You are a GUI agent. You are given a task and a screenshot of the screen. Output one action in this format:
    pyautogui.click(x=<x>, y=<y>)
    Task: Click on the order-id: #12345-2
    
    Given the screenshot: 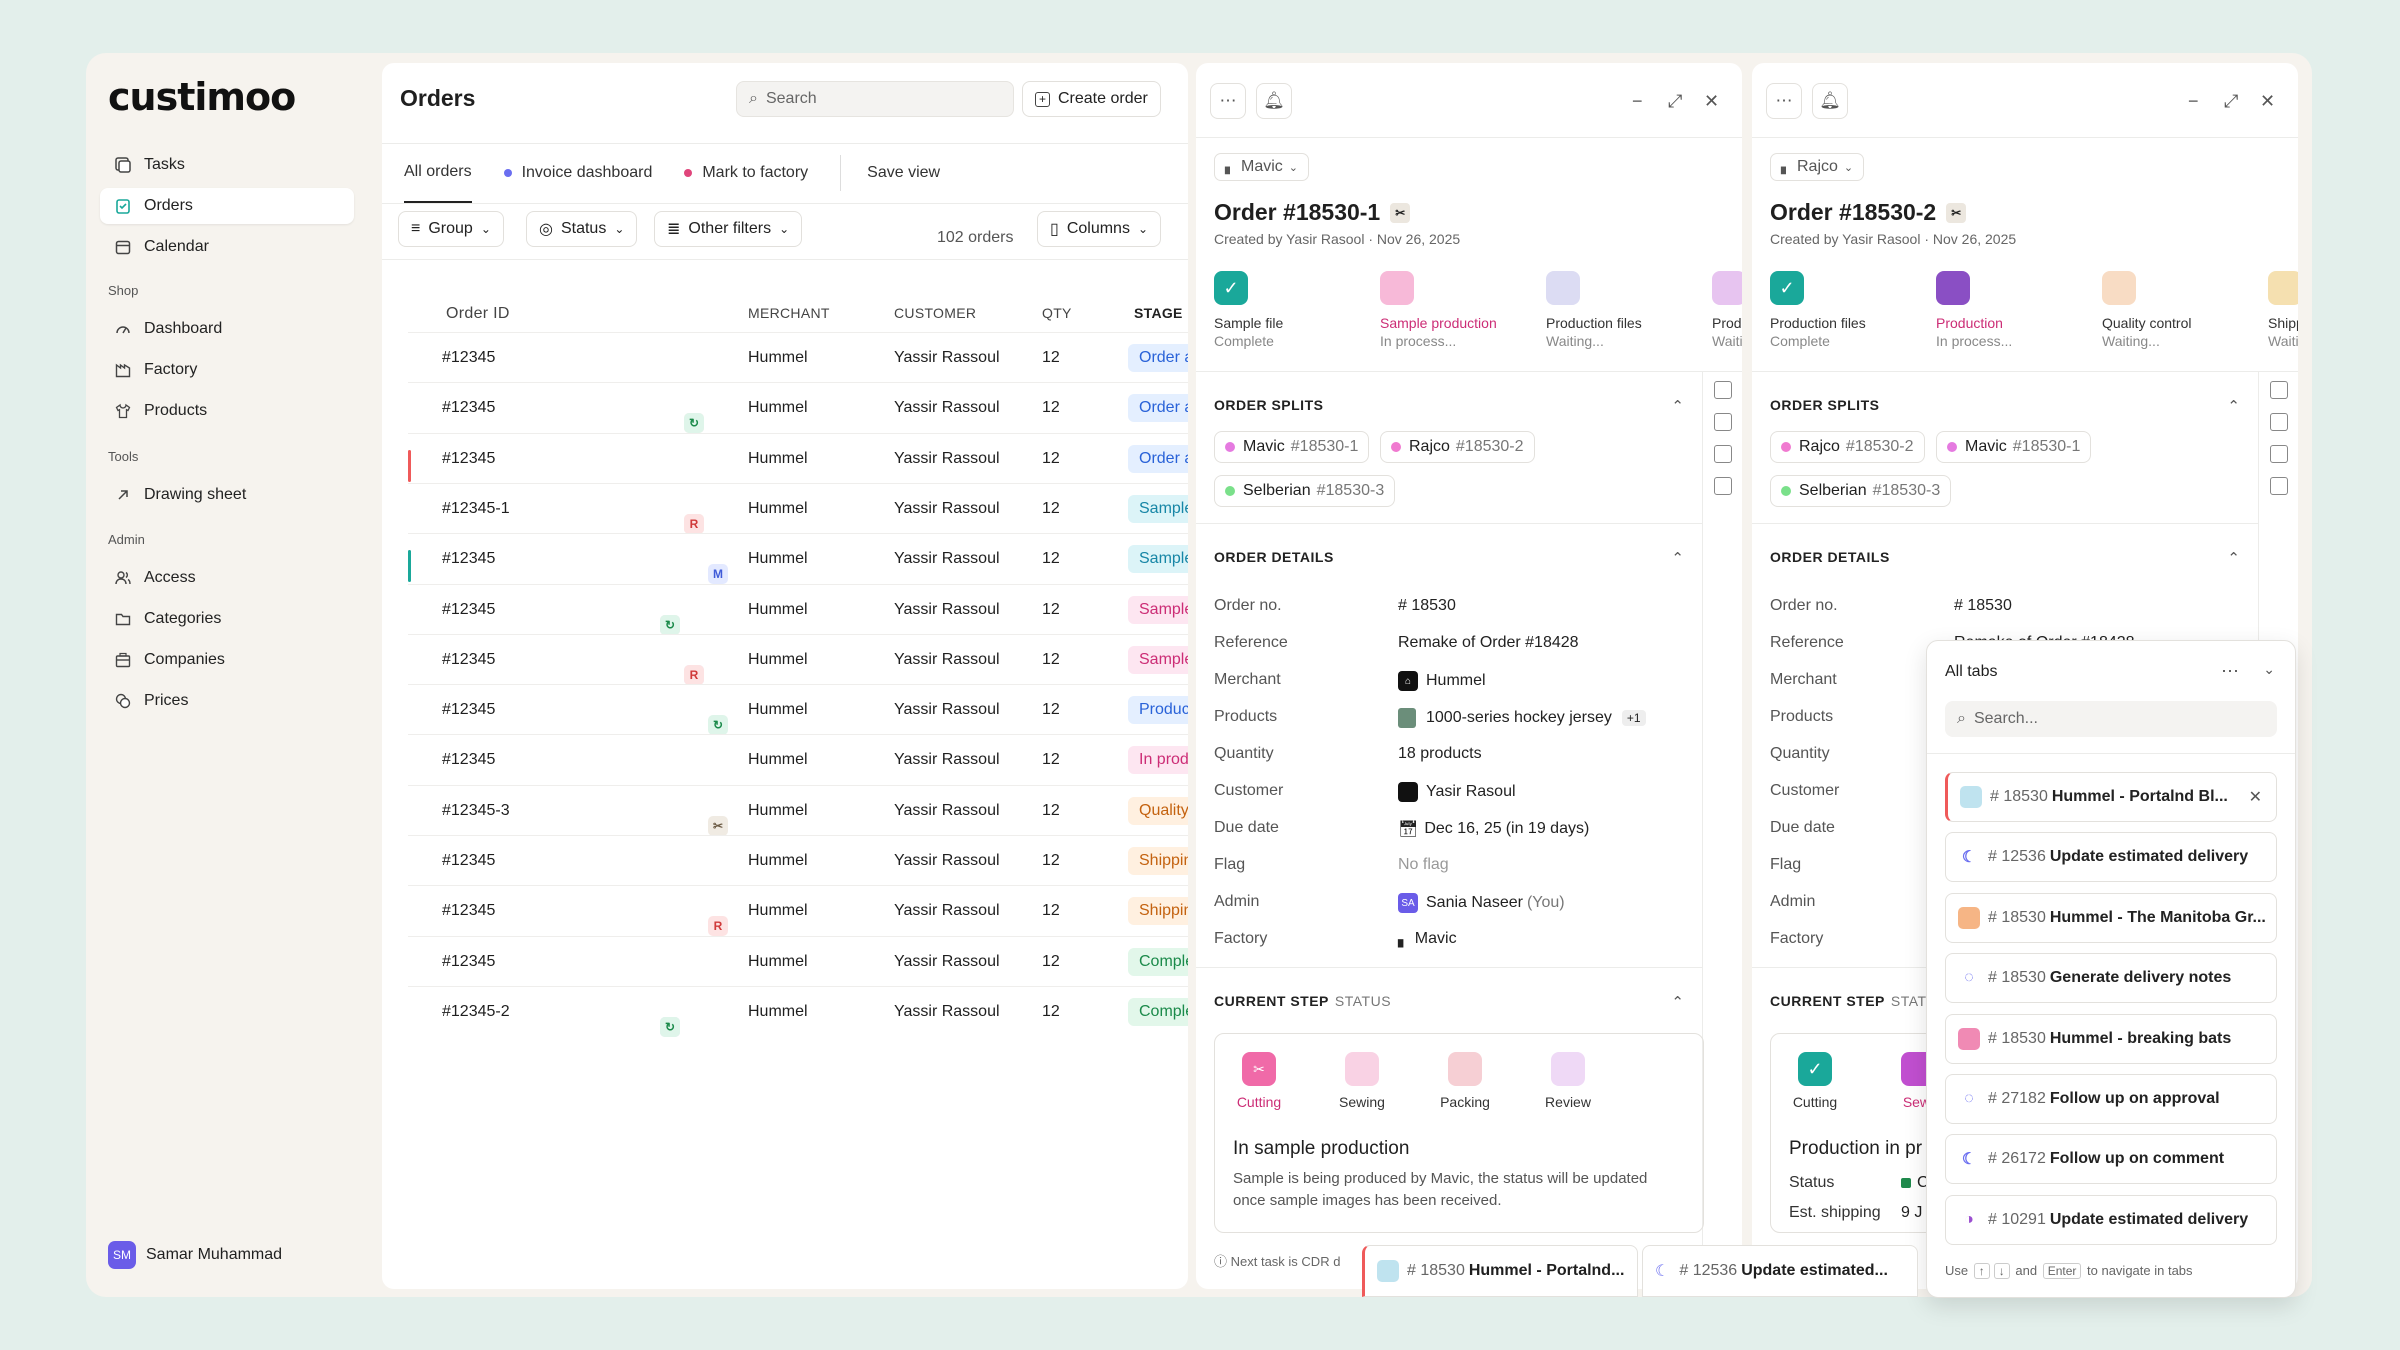 What is the action you would take?
    pyautogui.click(x=476, y=1012)
    